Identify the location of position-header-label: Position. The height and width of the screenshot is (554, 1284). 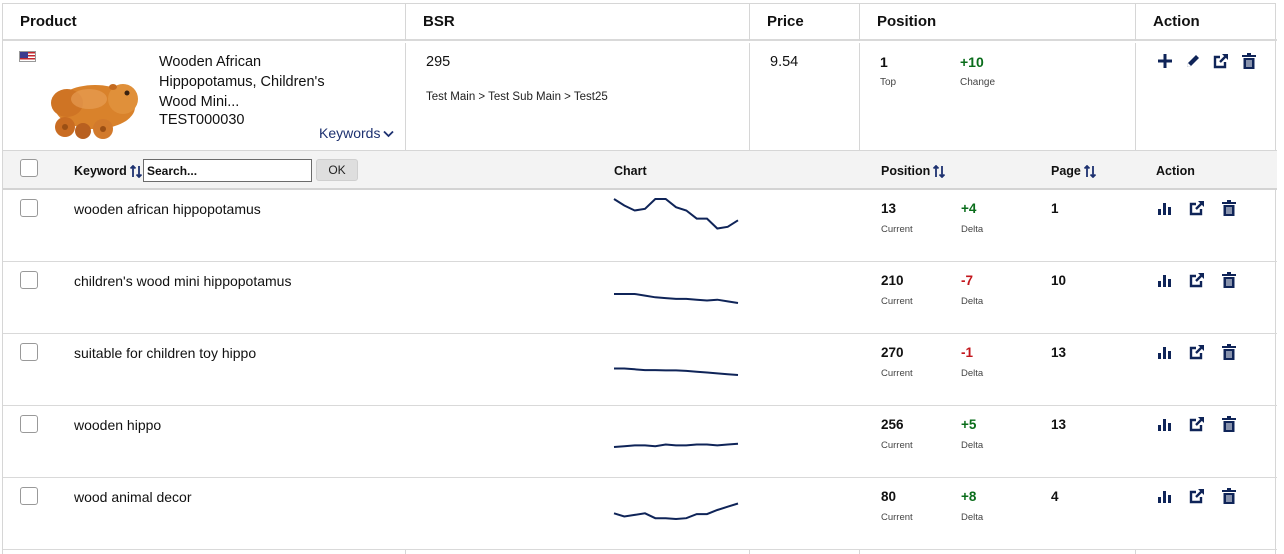
(905, 171).